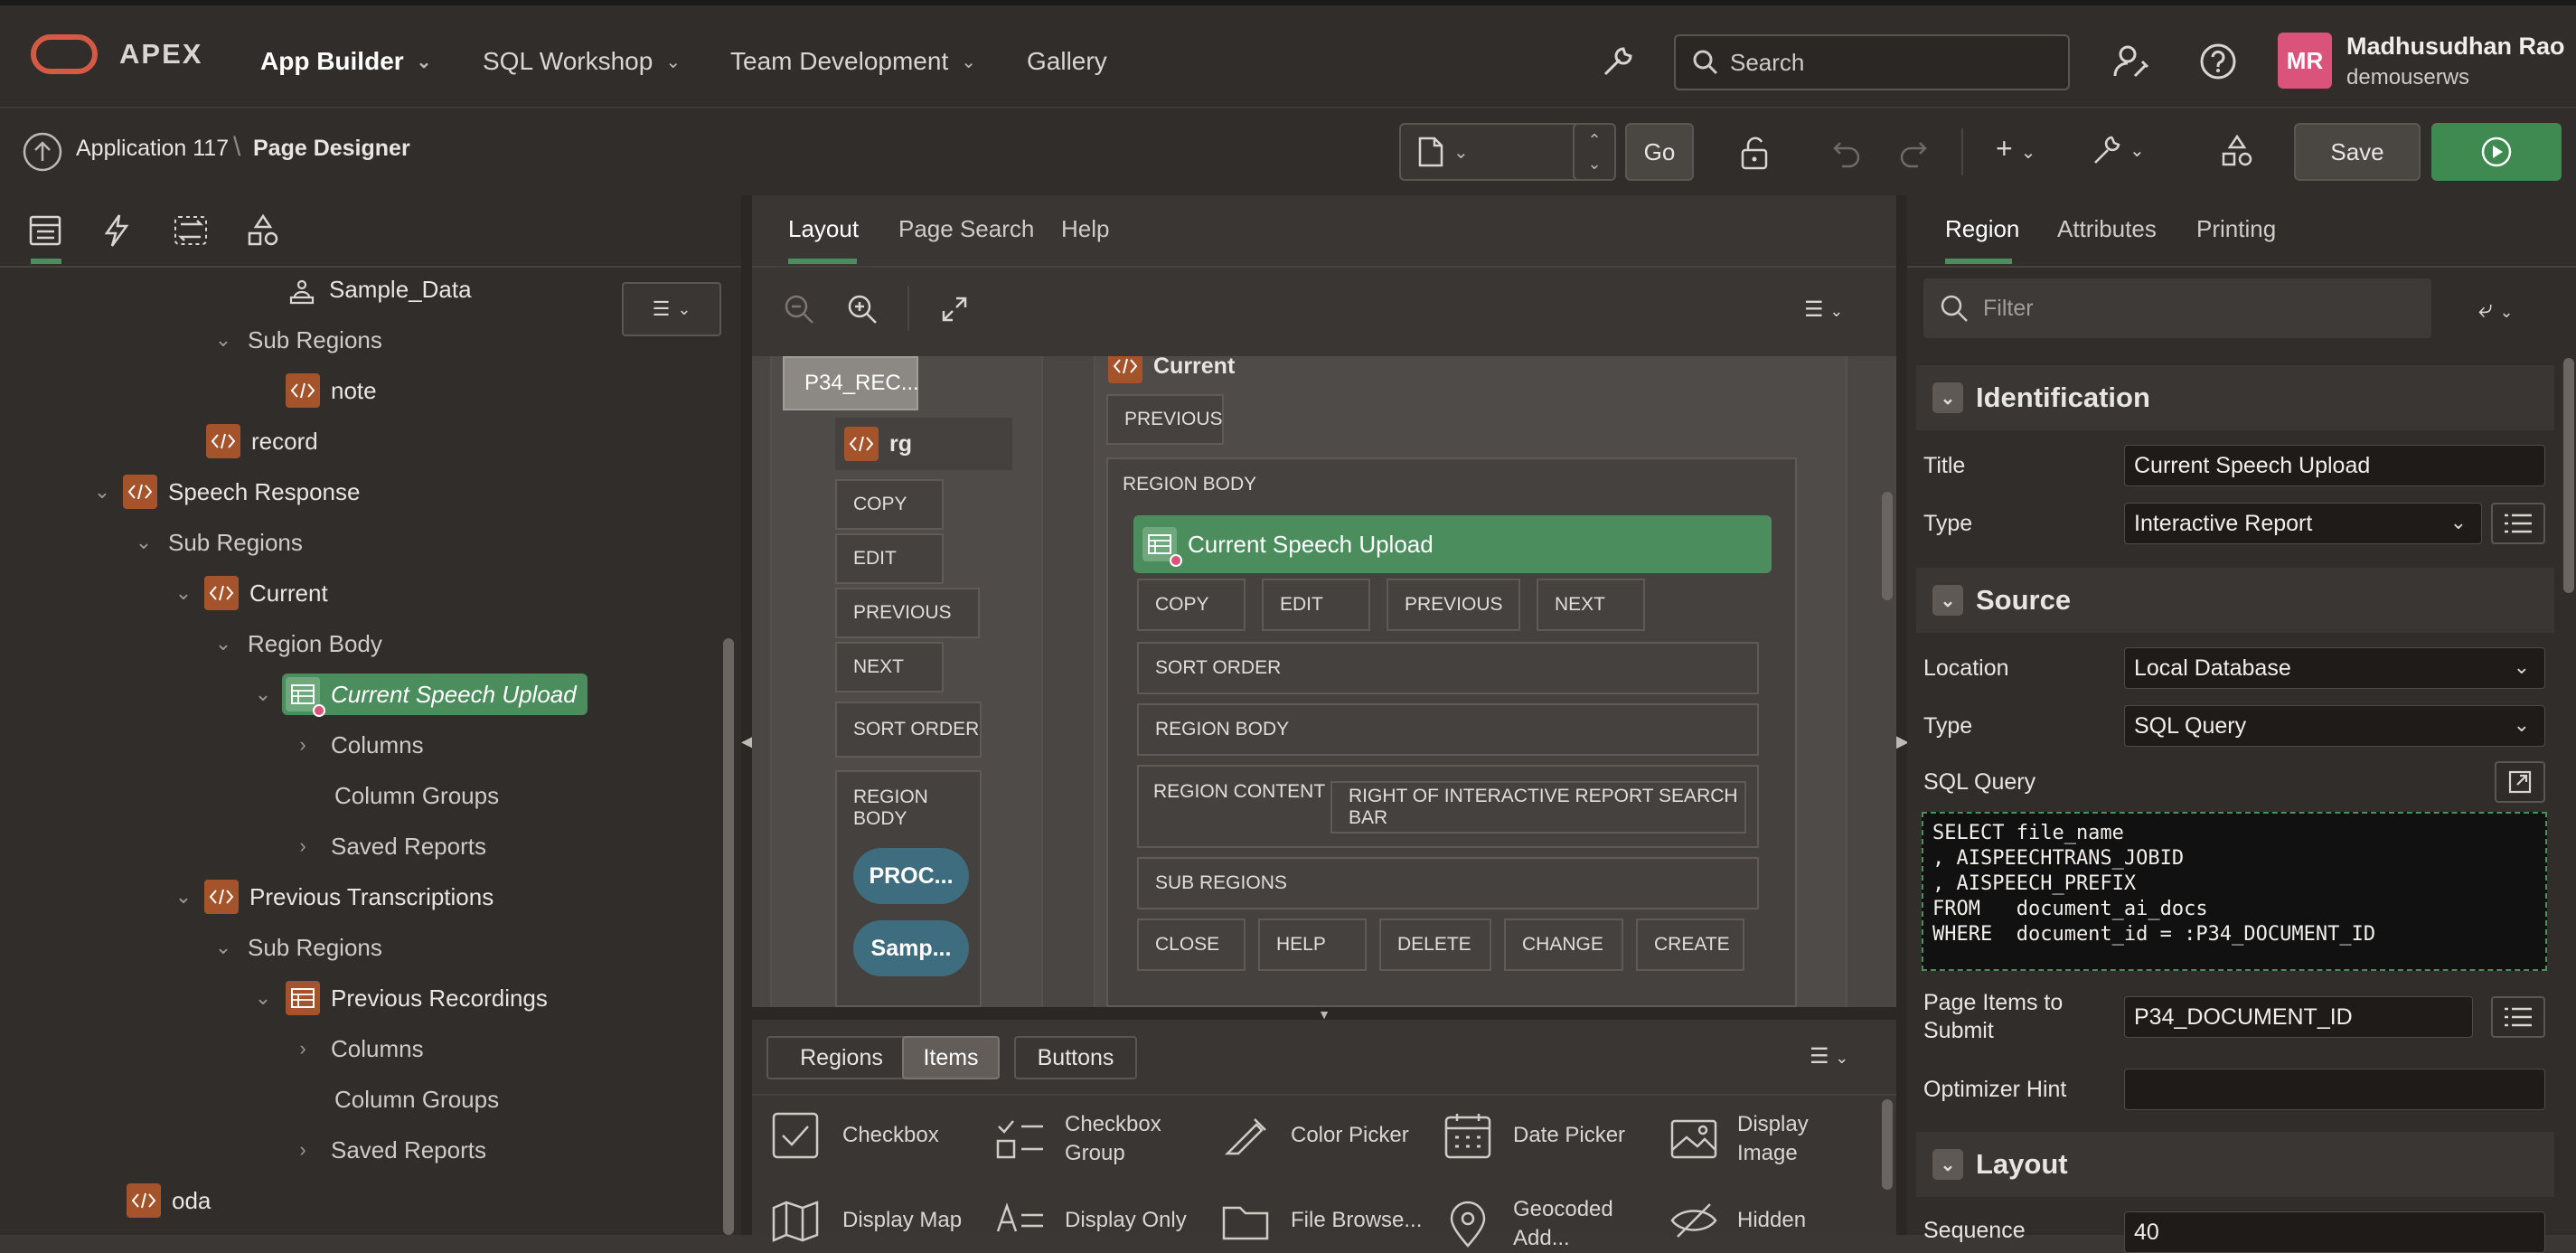 Image resolution: width=2576 pixels, height=1253 pixels. Describe the element at coordinates (1888, 546) in the screenshot. I see `canvas-scrollbar` at that location.